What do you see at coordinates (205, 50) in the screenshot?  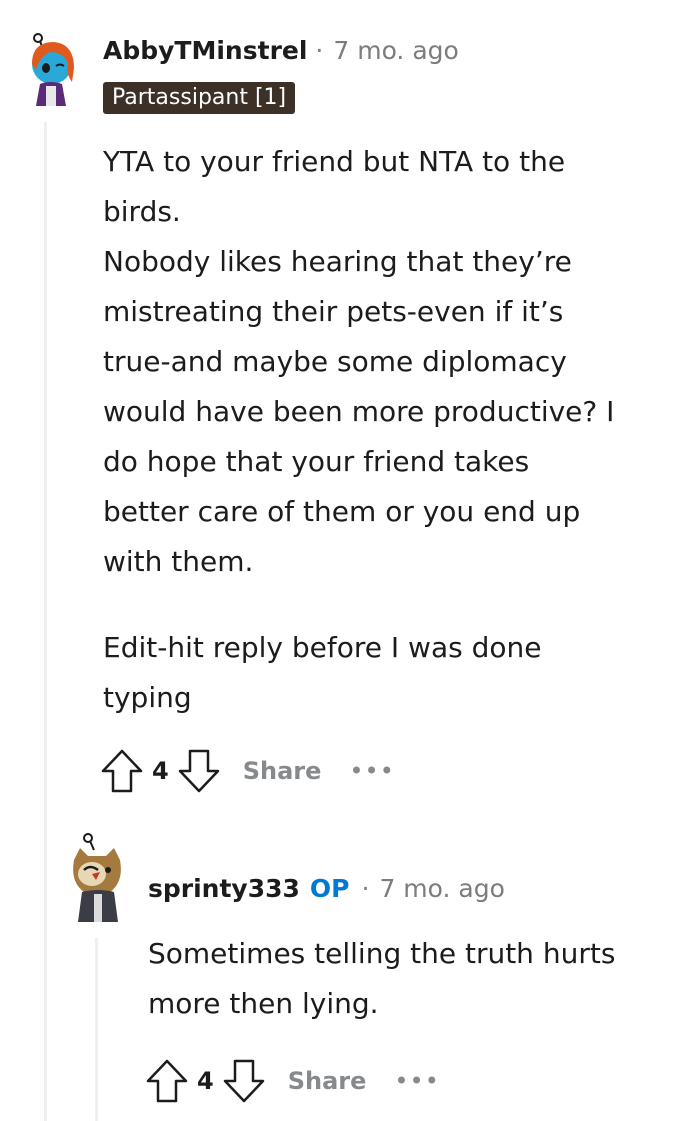 I see `comment-username: AbbyTMinstrel` at bounding box center [205, 50].